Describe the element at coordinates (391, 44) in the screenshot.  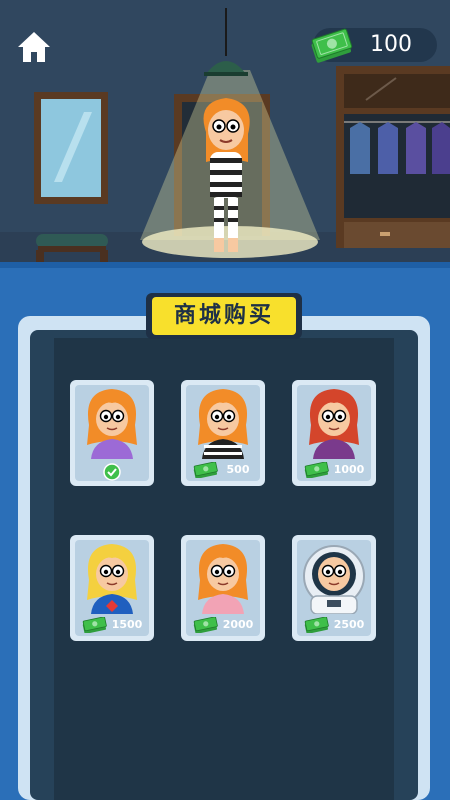
I see `money-amount: 100` at that location.